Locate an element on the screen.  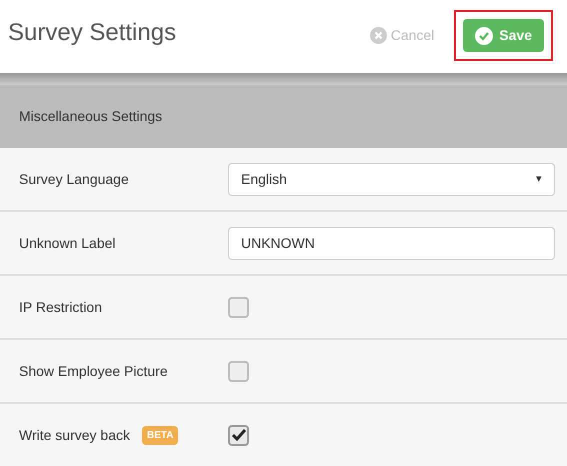
close-icon is located at coordinates (378, 35).